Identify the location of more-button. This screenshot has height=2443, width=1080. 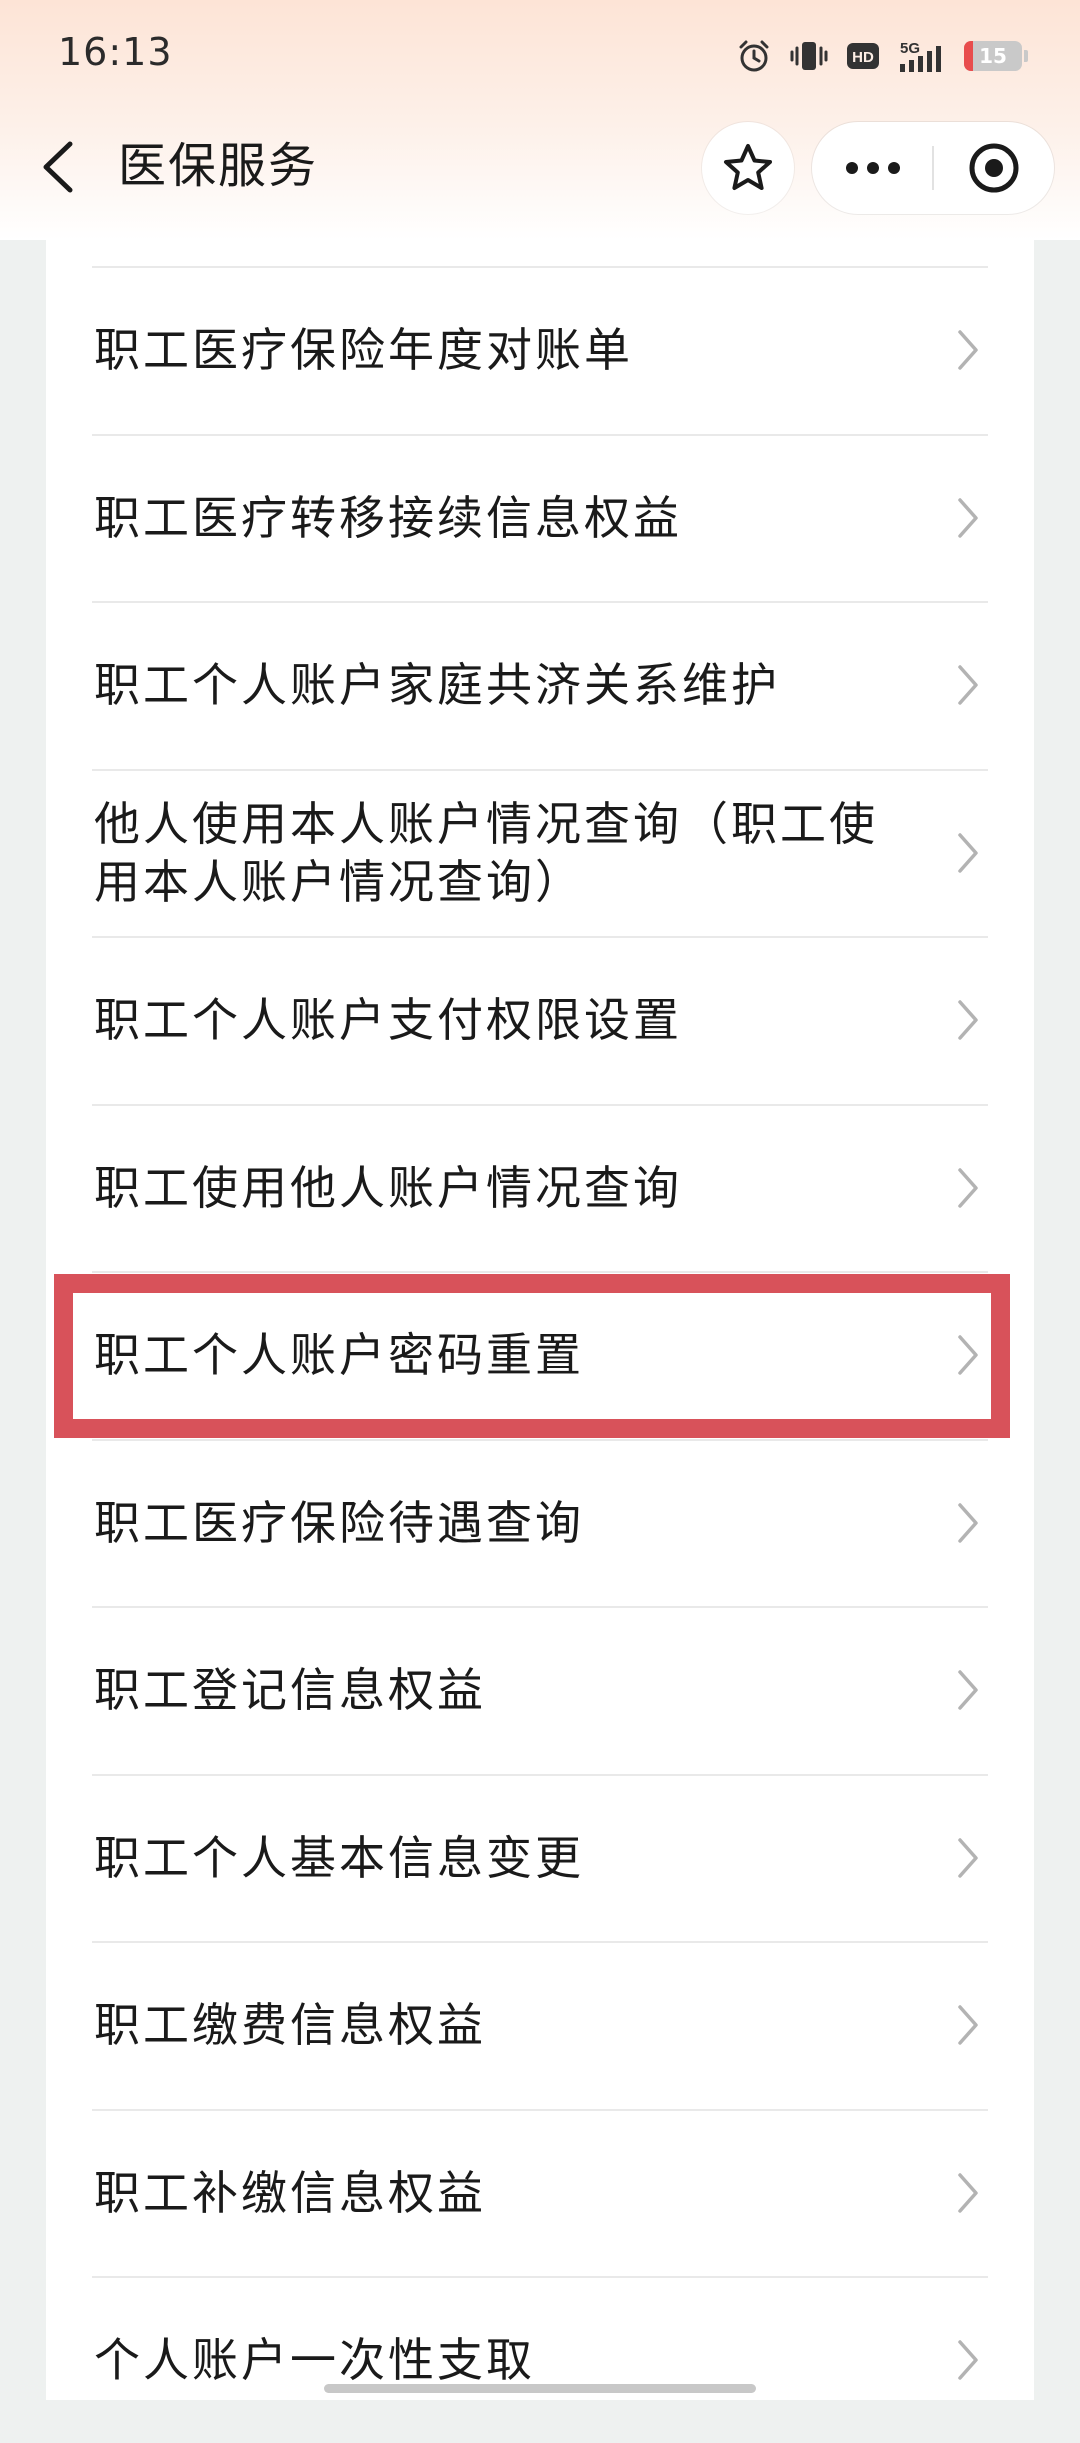
(872, 168).